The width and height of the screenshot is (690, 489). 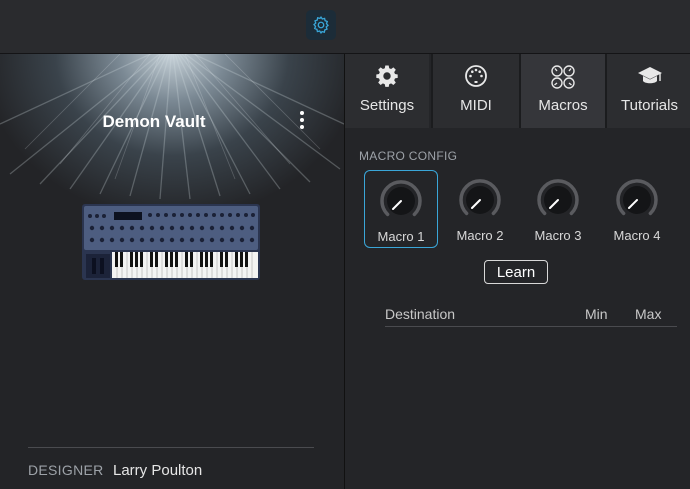 What do you see at coordinates (649, 75) in the screenshot?
I see `graduation-cap-icon` at bounding box center [649, 75].